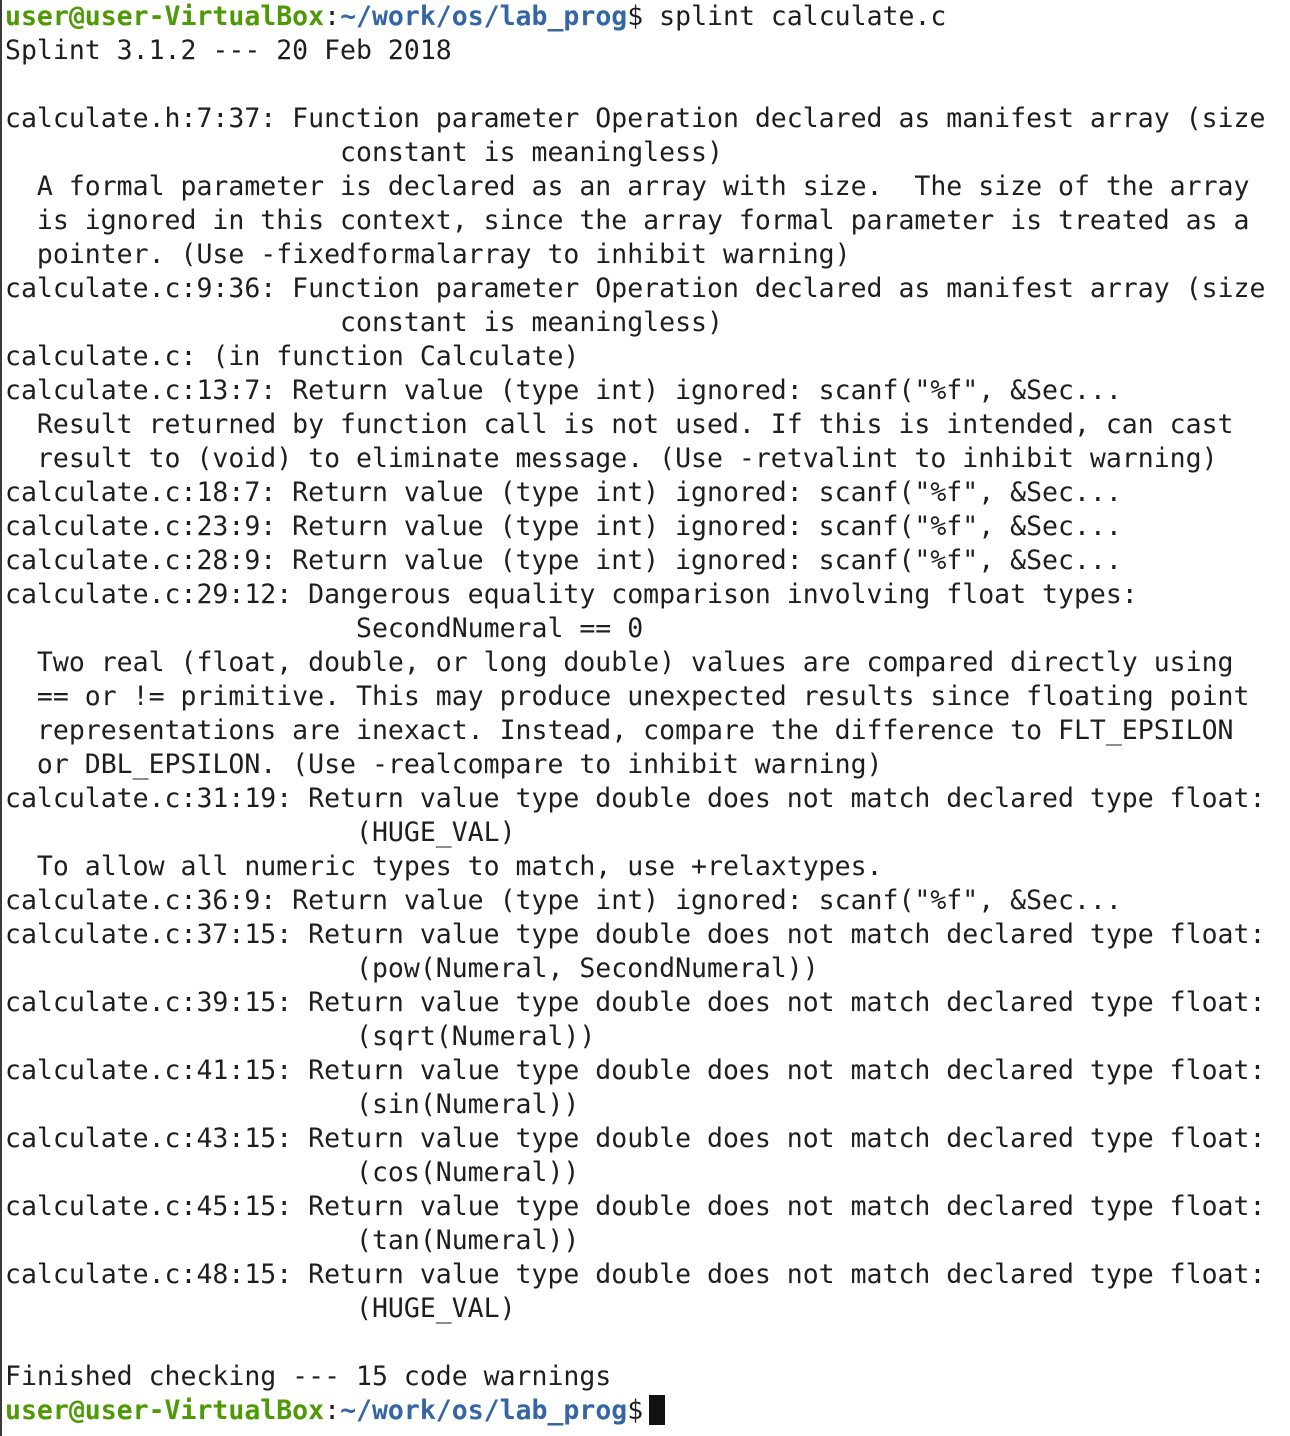 This screenshot has height=1436, width=1290. I want to click on output-line: (tan(Numeral)), so click(292, 1240).